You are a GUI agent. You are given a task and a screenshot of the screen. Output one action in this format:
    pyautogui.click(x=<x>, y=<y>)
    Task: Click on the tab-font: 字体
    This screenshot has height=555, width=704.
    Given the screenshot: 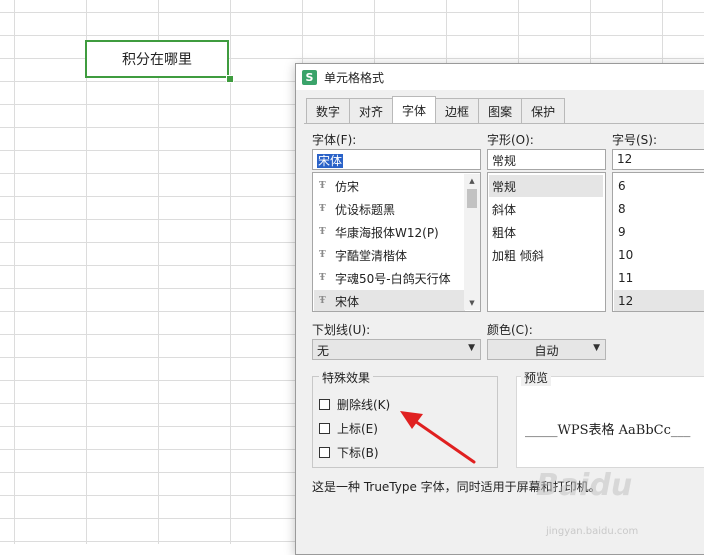 What is the action you would take?
    pyautogui.click(x=414, y=109)
    